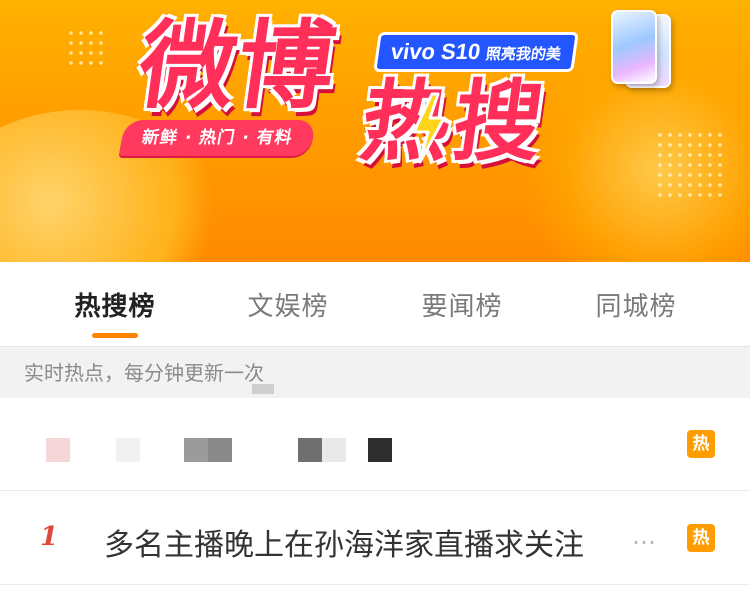 Image resolution: width=750 pixels, height=600 pixels. I want to click on lightning-icon, so click(429, 128).